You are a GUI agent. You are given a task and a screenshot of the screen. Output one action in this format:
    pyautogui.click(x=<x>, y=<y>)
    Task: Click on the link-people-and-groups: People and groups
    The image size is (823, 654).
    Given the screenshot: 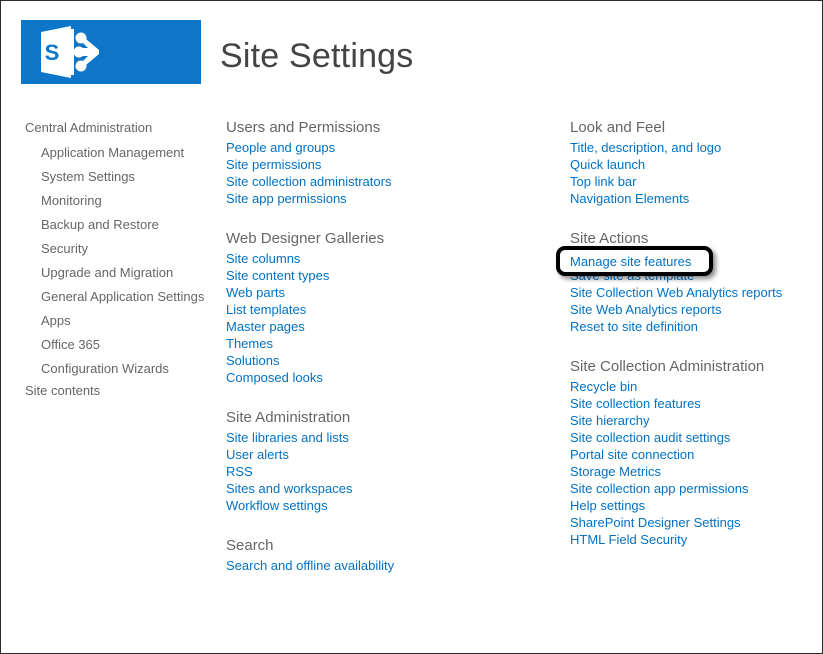 What is the action you would take?
    pyautogui.click(x=376, y=147)
    